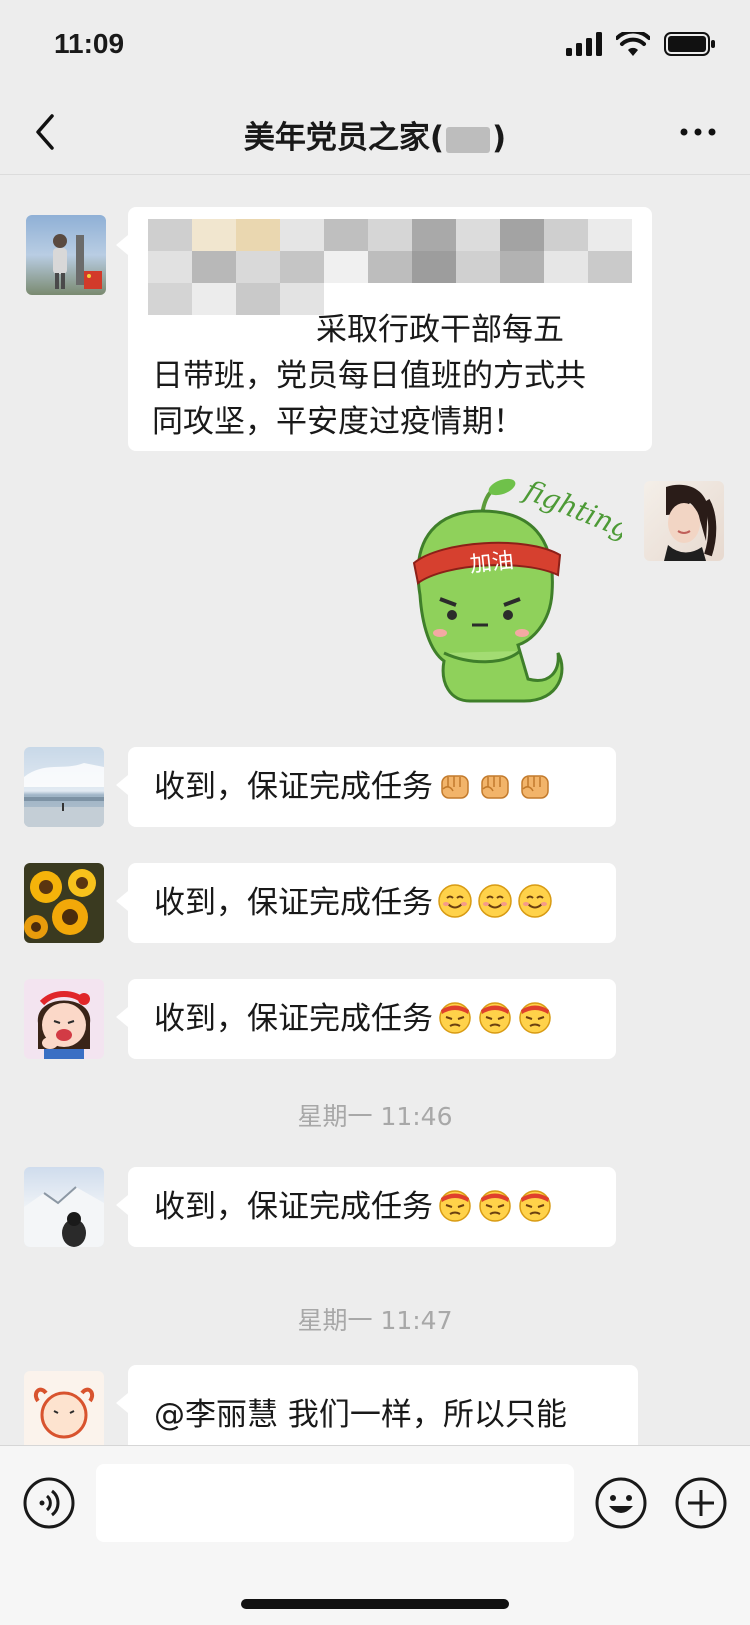  Describe the element at coordinates (511, 595) in the screenshot. I see `fighting-sticker: 加油 fighting` at that location.